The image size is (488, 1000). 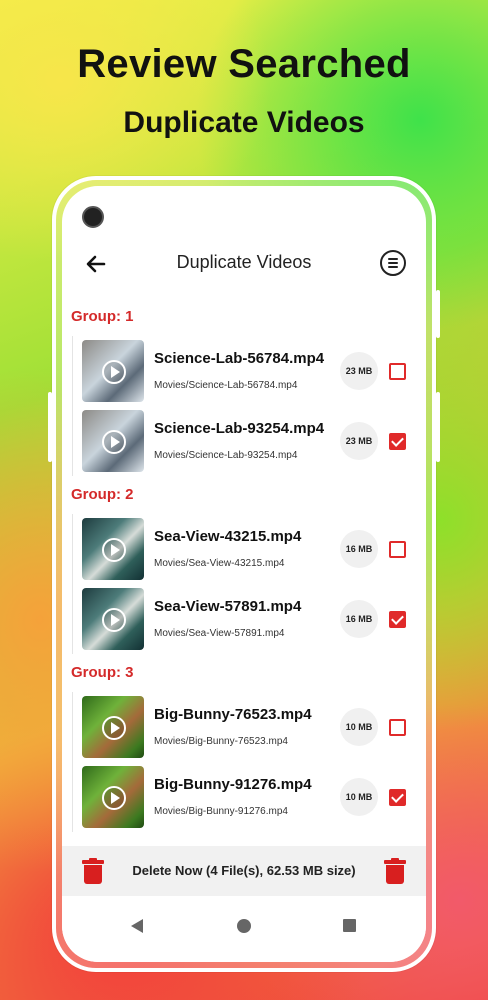 I want to click on file-name: Sea-View-57891.mp4, so click(x=228, y=606).